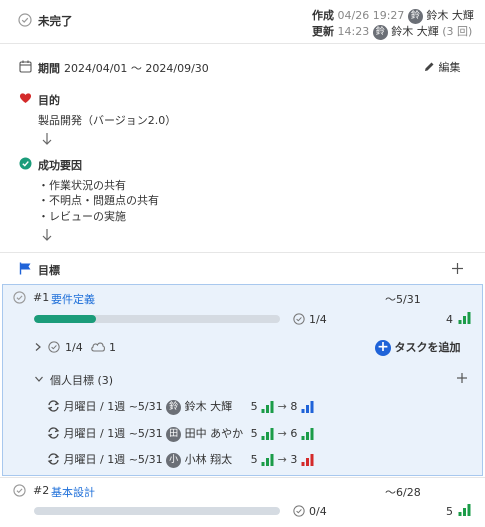 The height and width of the screenshot is (527, 485). I want to click on personal-goals-label: 個人目標 (3), so click(82, 380).